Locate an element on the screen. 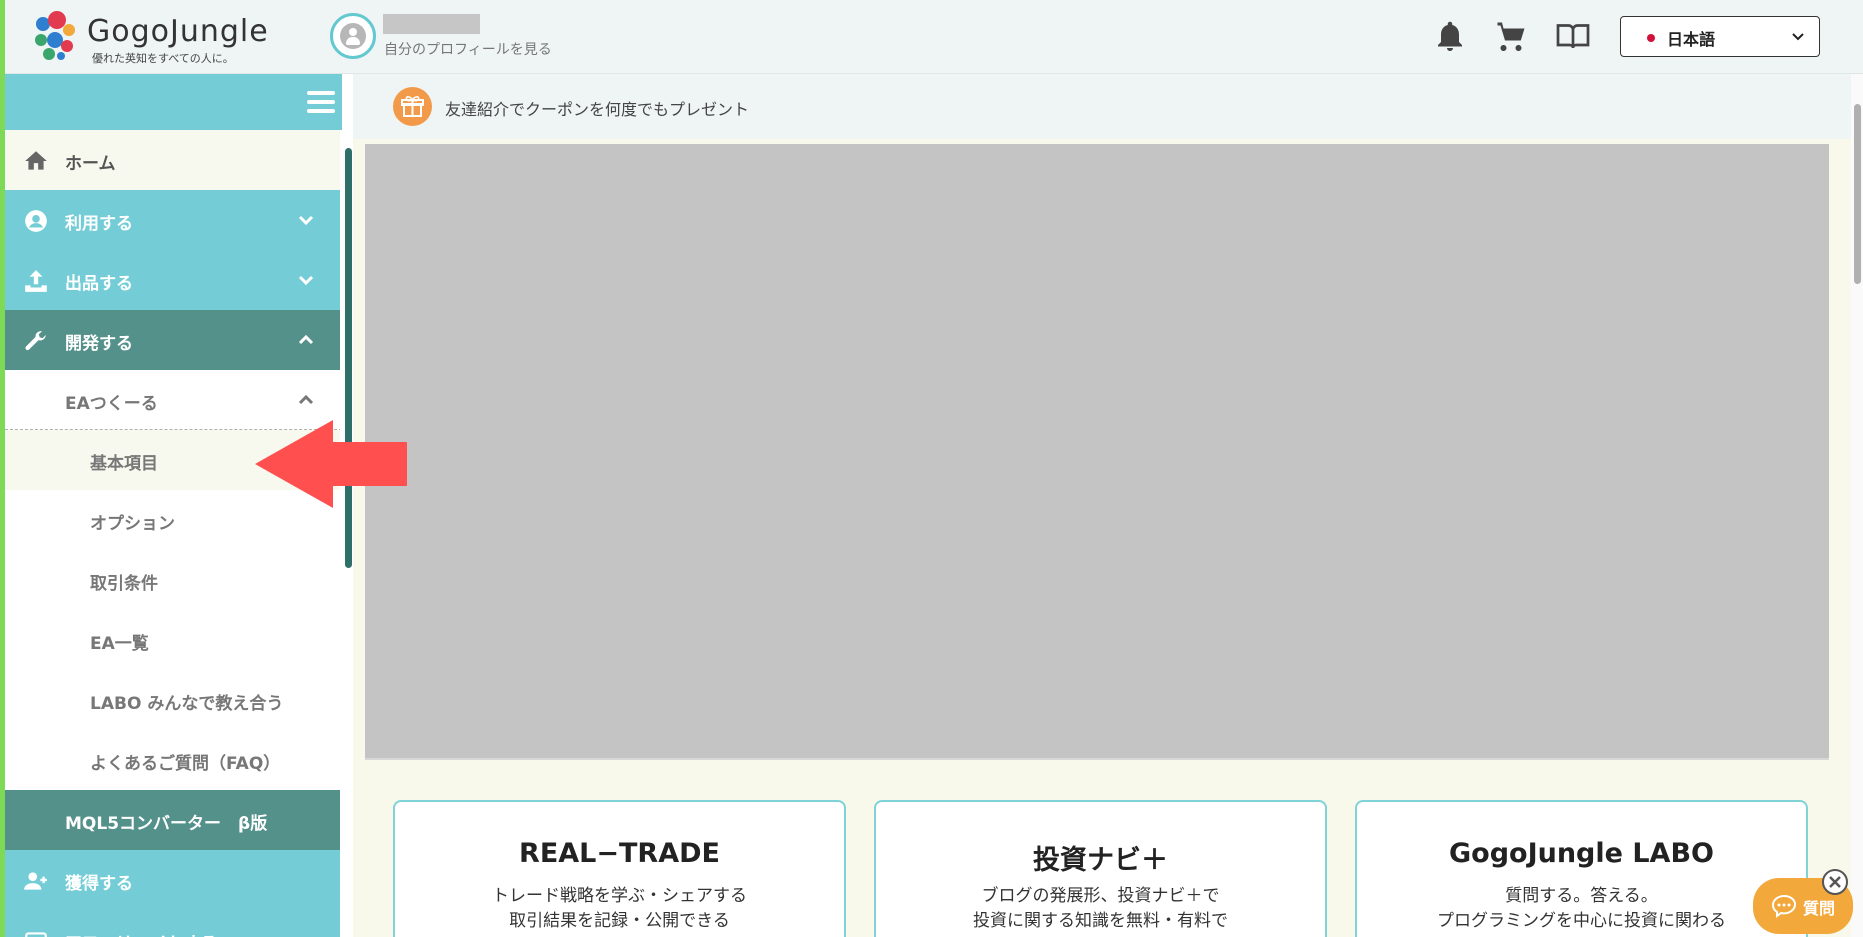 This screenshot has height=937, width=1863. sidebar-item-earn: 獲得する is located at coordinates (173, 880).